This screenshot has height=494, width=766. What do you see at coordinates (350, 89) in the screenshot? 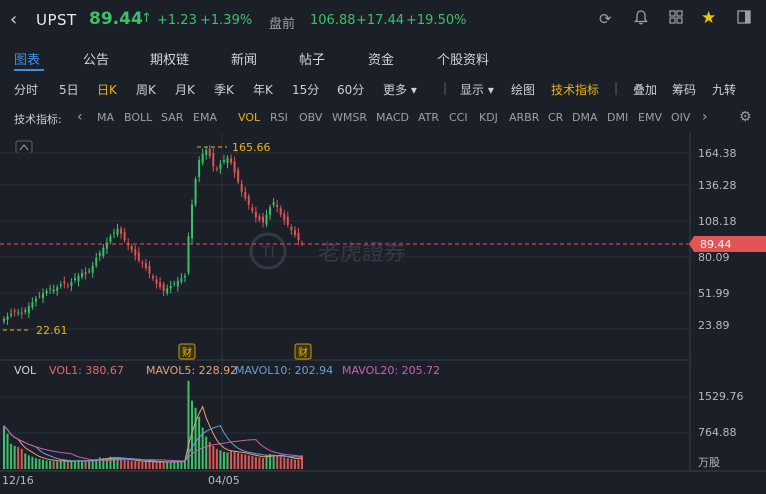
I see `period-60min: 60分` at bounding box center [350, 89].